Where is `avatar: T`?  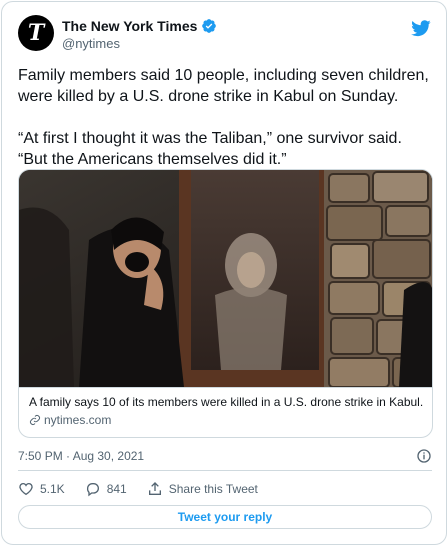
avatar: T is located at coordinates (36, 33).